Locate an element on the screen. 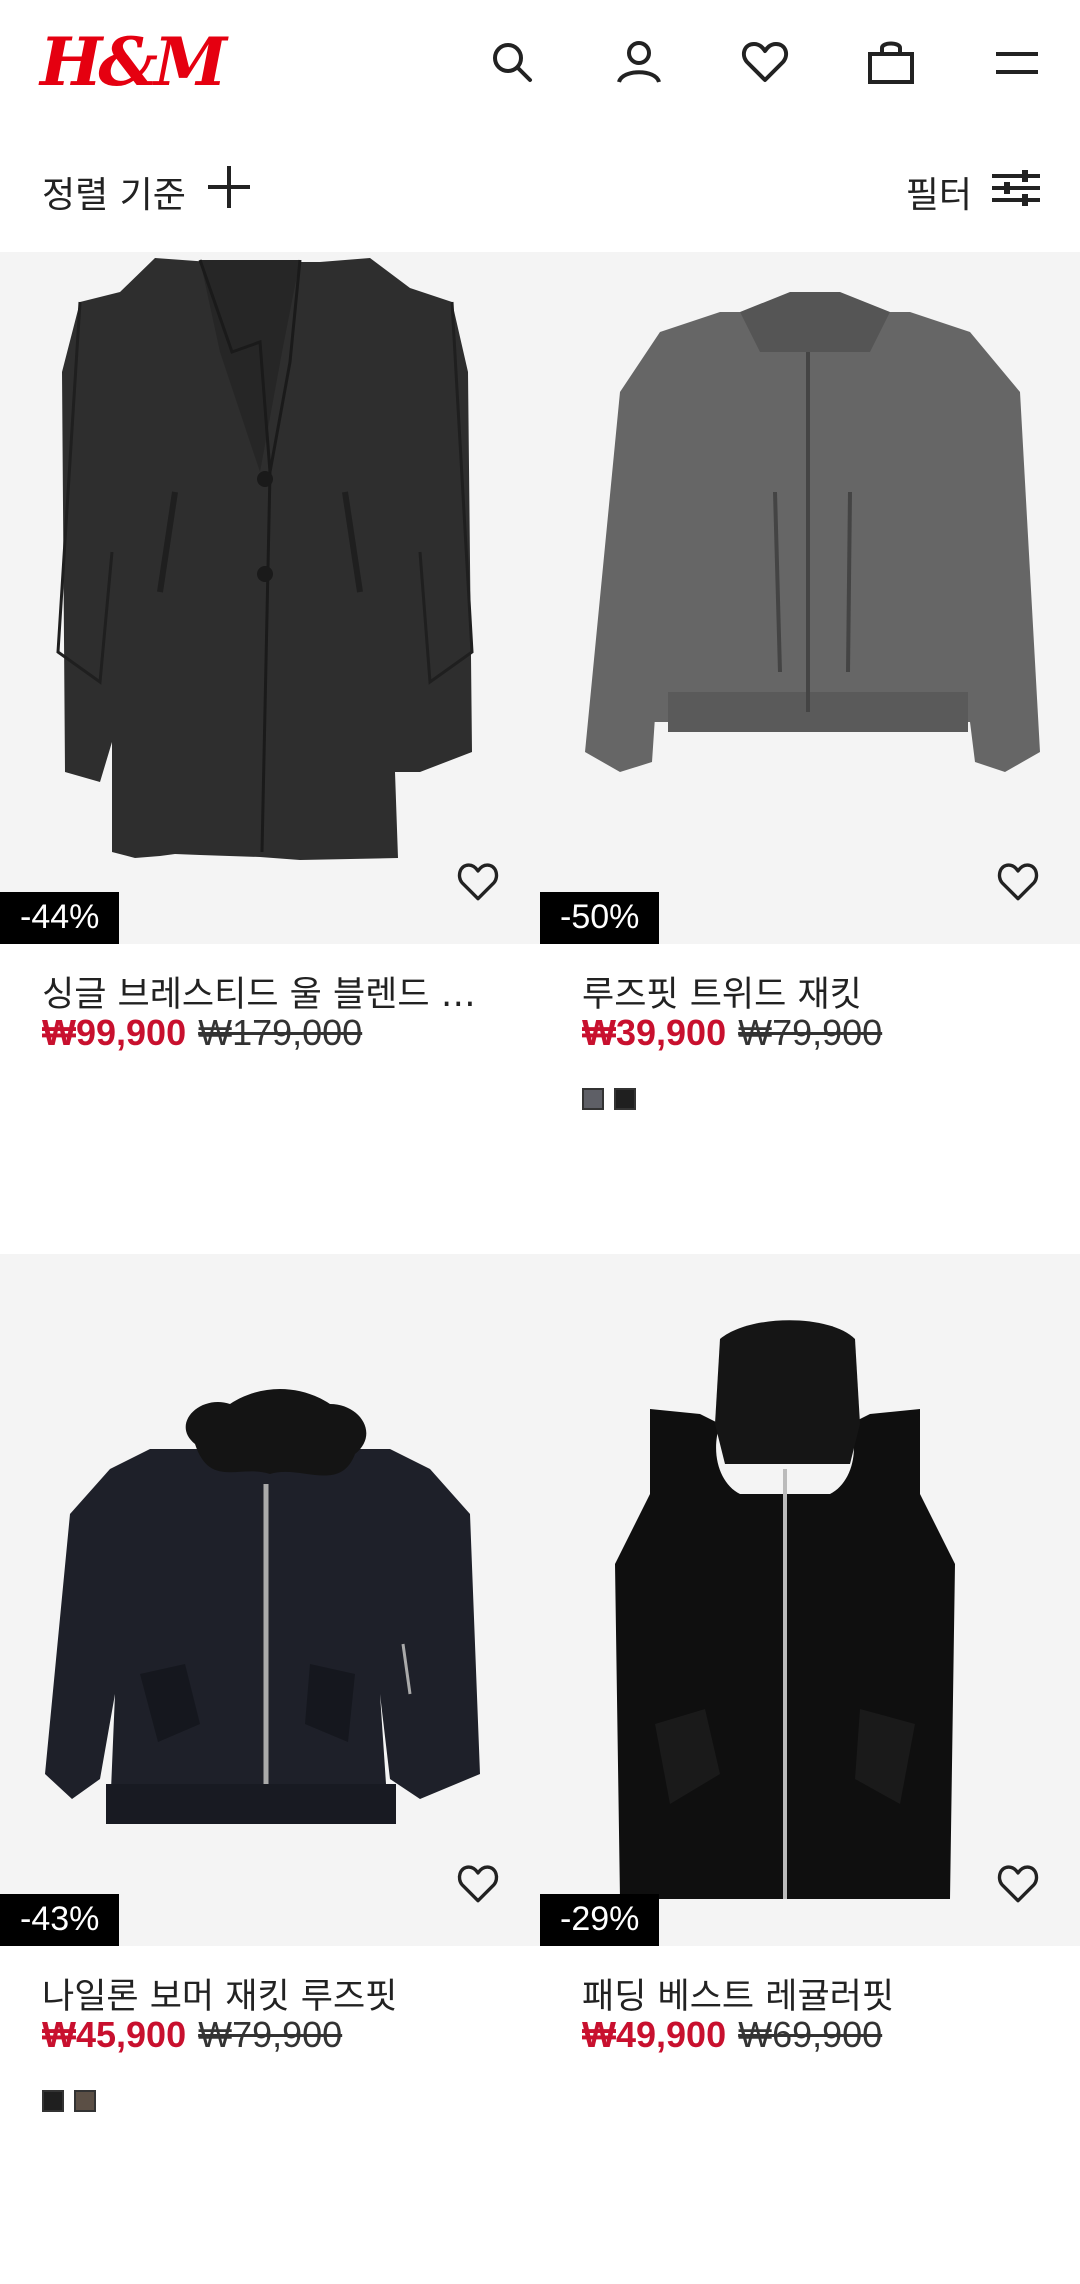  sale-price: ₩45,900 is located at coordinates (114, 2034).